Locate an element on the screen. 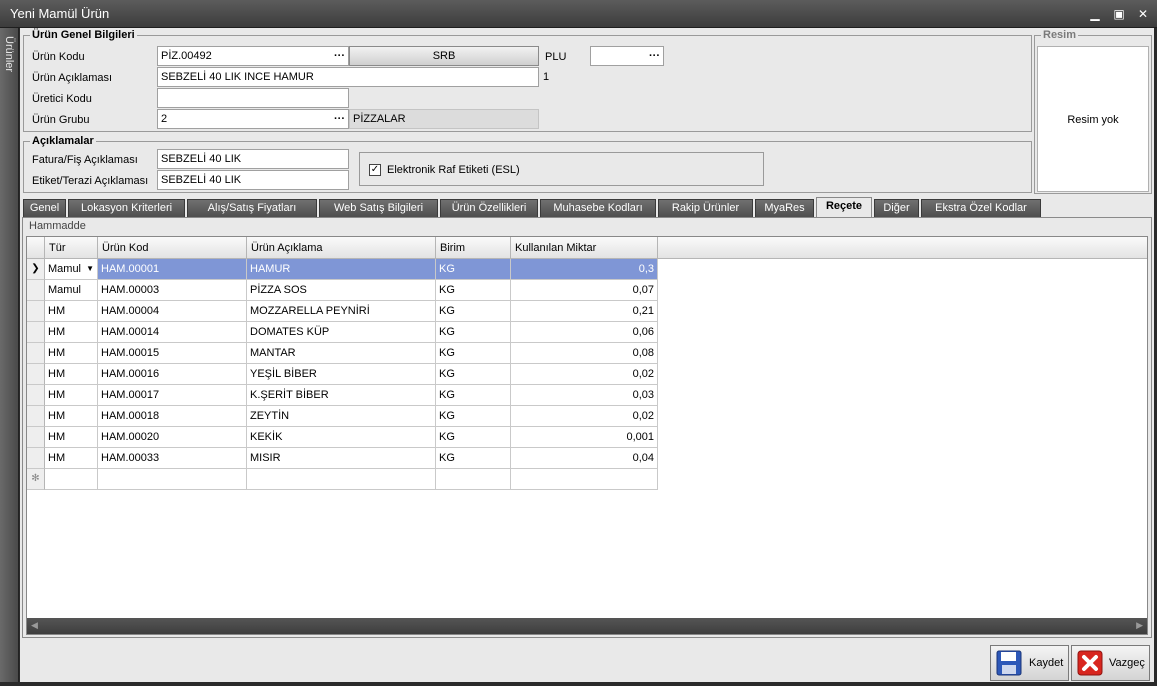 The image size is (1157, 686). urun-kodu-lookup-icon: ··· is located at coordinates (339, 56).